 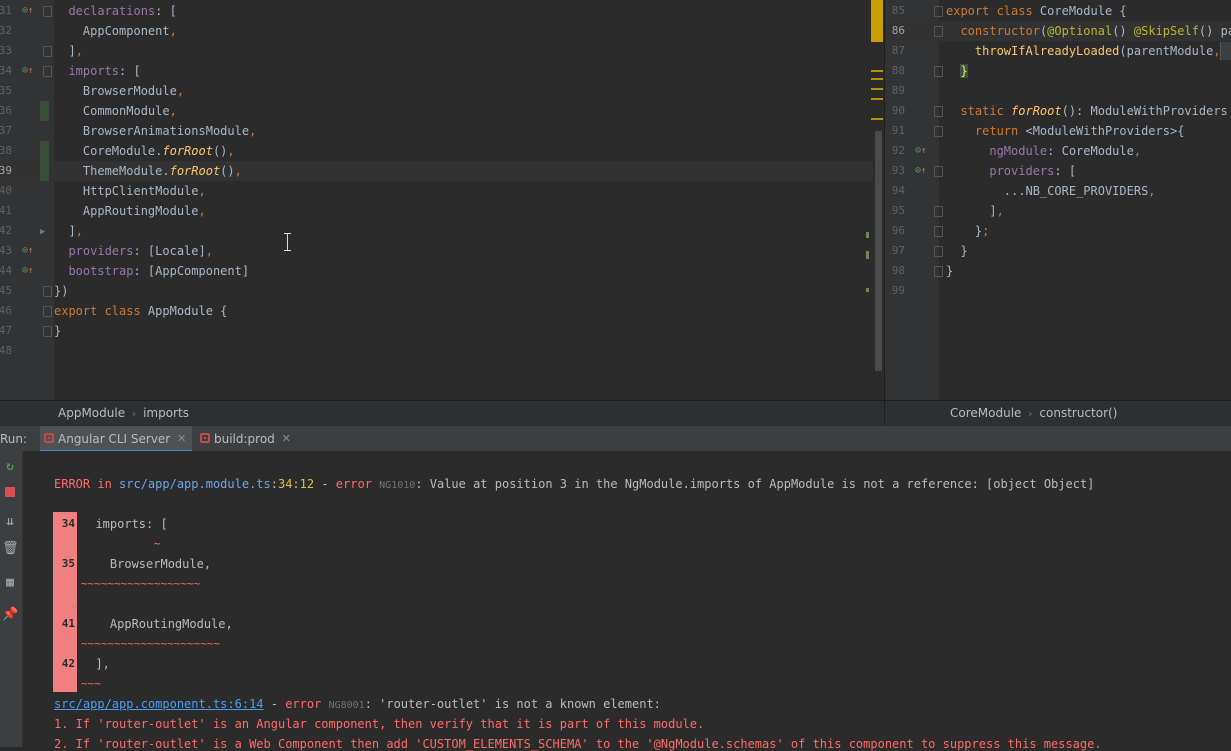 What do you see at coordinates (1078, 413) in the screenshot?
I see `breadcrumb-item: constructor()` at bounding box center [1078, 413].